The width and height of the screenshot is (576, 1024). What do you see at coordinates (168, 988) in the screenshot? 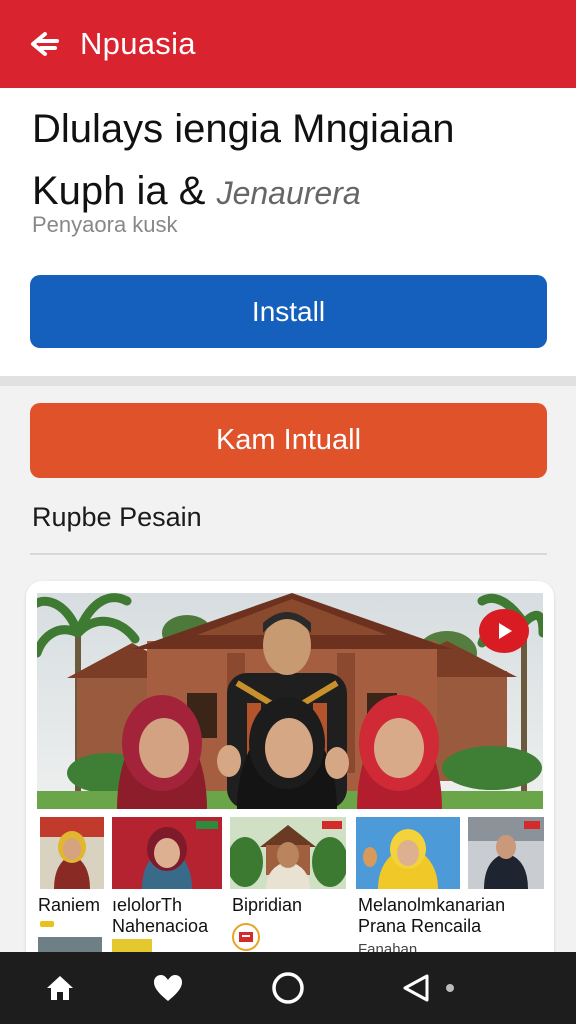
I see `heart-icon` at bounding box center [168, 988].